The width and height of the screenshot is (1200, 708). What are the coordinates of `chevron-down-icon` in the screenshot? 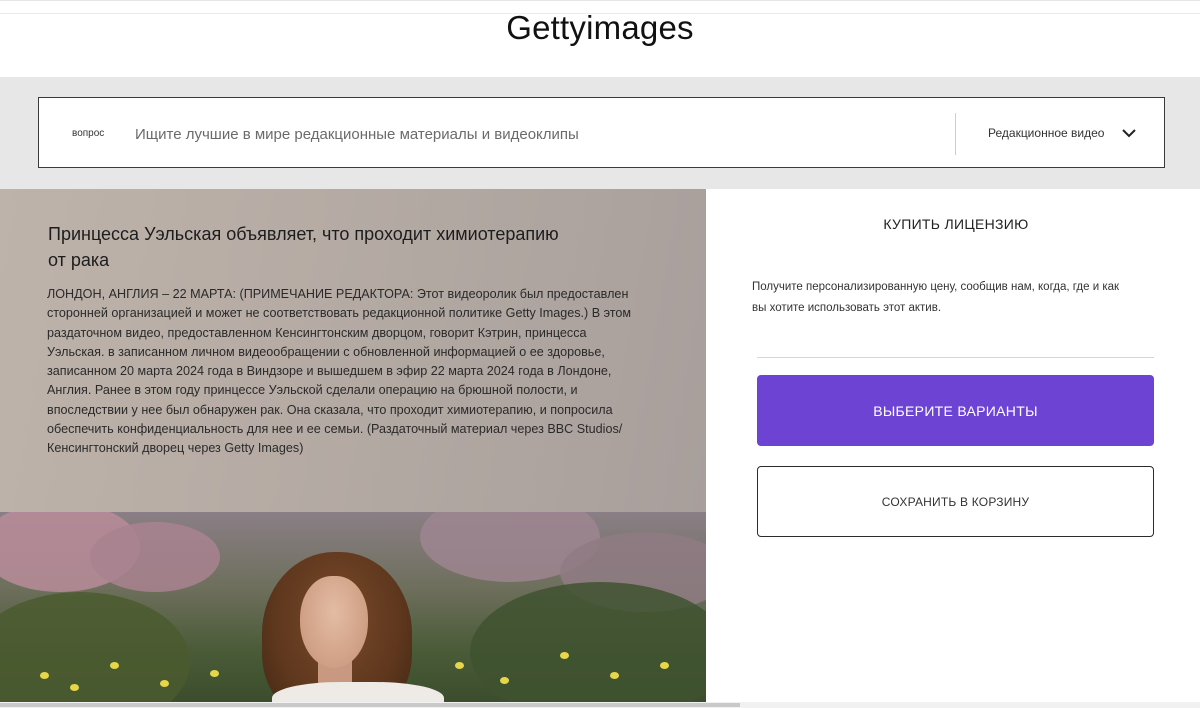 It's located at (1129, 133).